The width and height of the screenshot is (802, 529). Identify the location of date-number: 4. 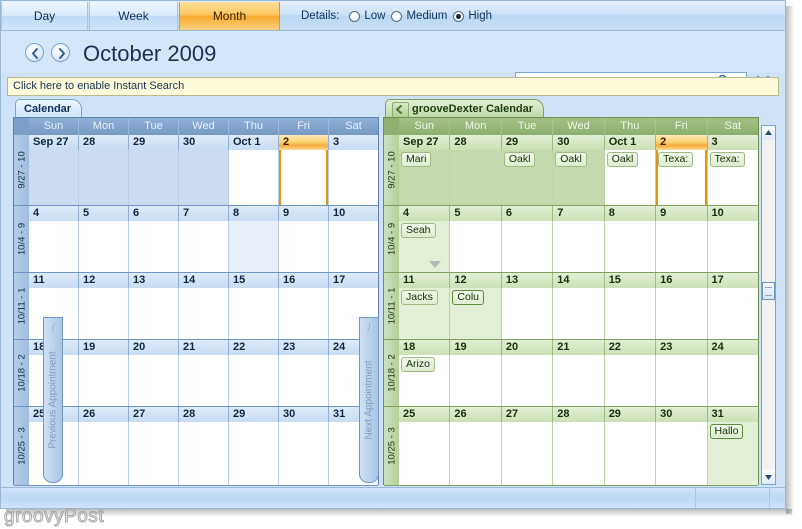
(54, 213).